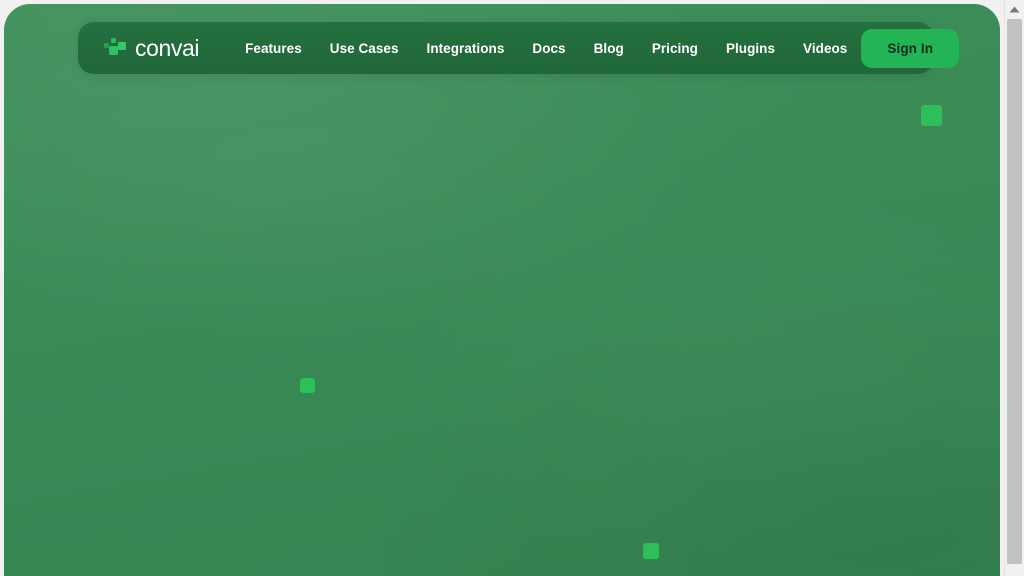  What do you see at coordinates (466, 48) in the screenshot?
I see `nav-link-integrations: Integrations` at bounding box center [466, 48].